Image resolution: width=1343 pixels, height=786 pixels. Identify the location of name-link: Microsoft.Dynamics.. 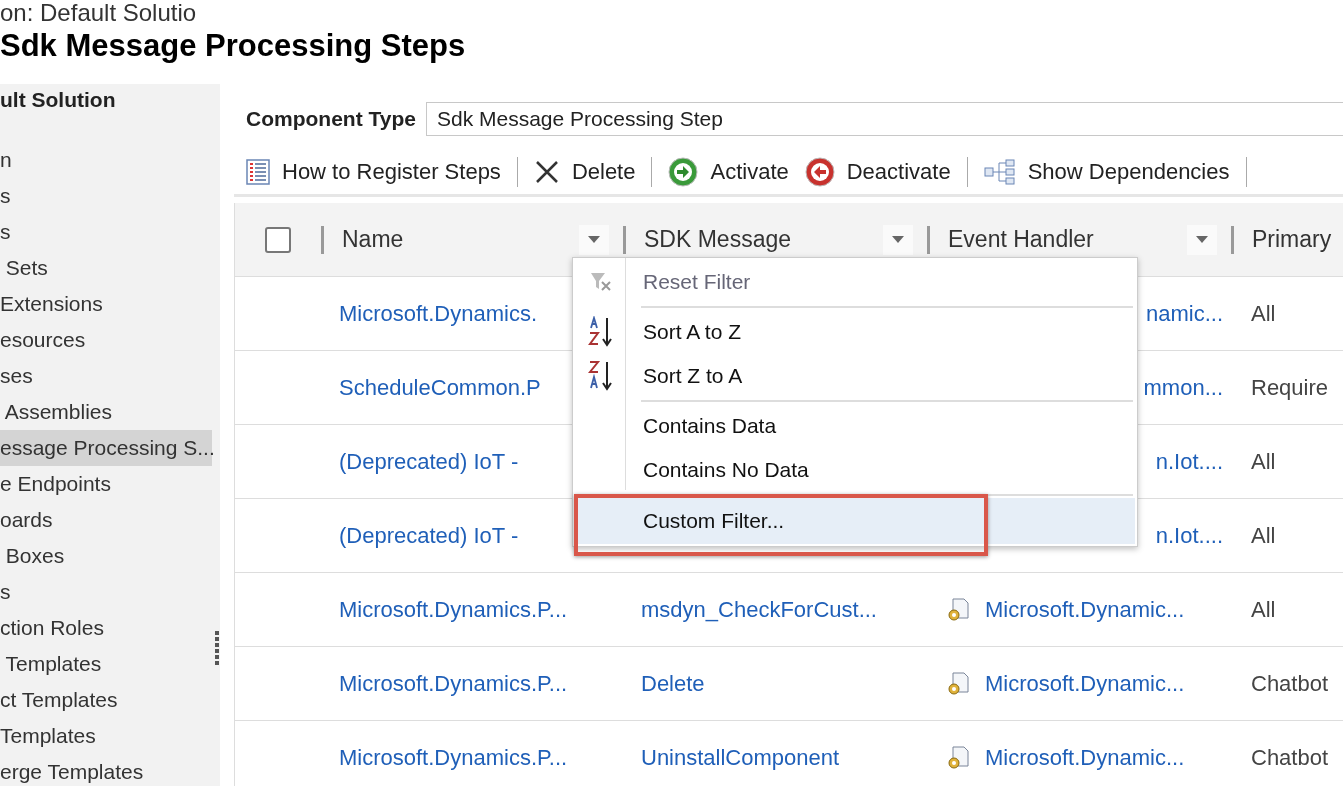
(438, 313).